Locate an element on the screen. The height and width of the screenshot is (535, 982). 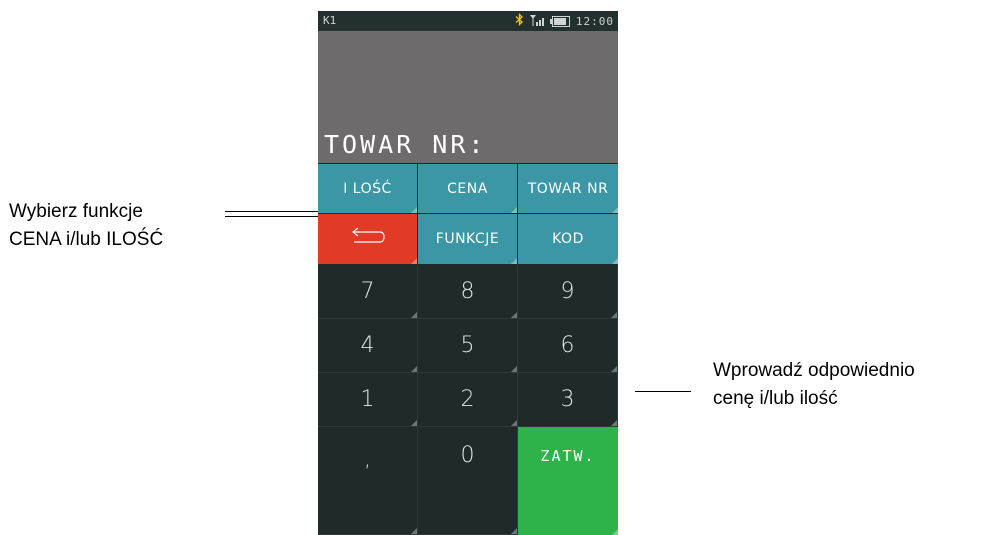
annotation-right: Wprowadź odpowiednio cenę i/lub ilość is located at coordinates (814, 385).